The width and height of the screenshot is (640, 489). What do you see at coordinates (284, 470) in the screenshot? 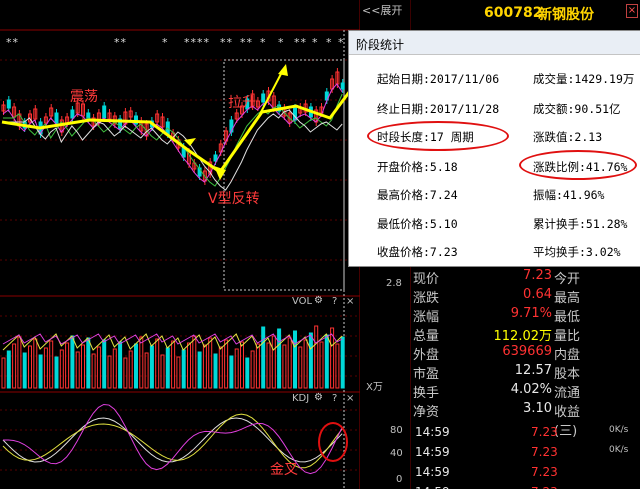
I see `annotation-golden-cross: 金叉` at bounding box center [284, 470].